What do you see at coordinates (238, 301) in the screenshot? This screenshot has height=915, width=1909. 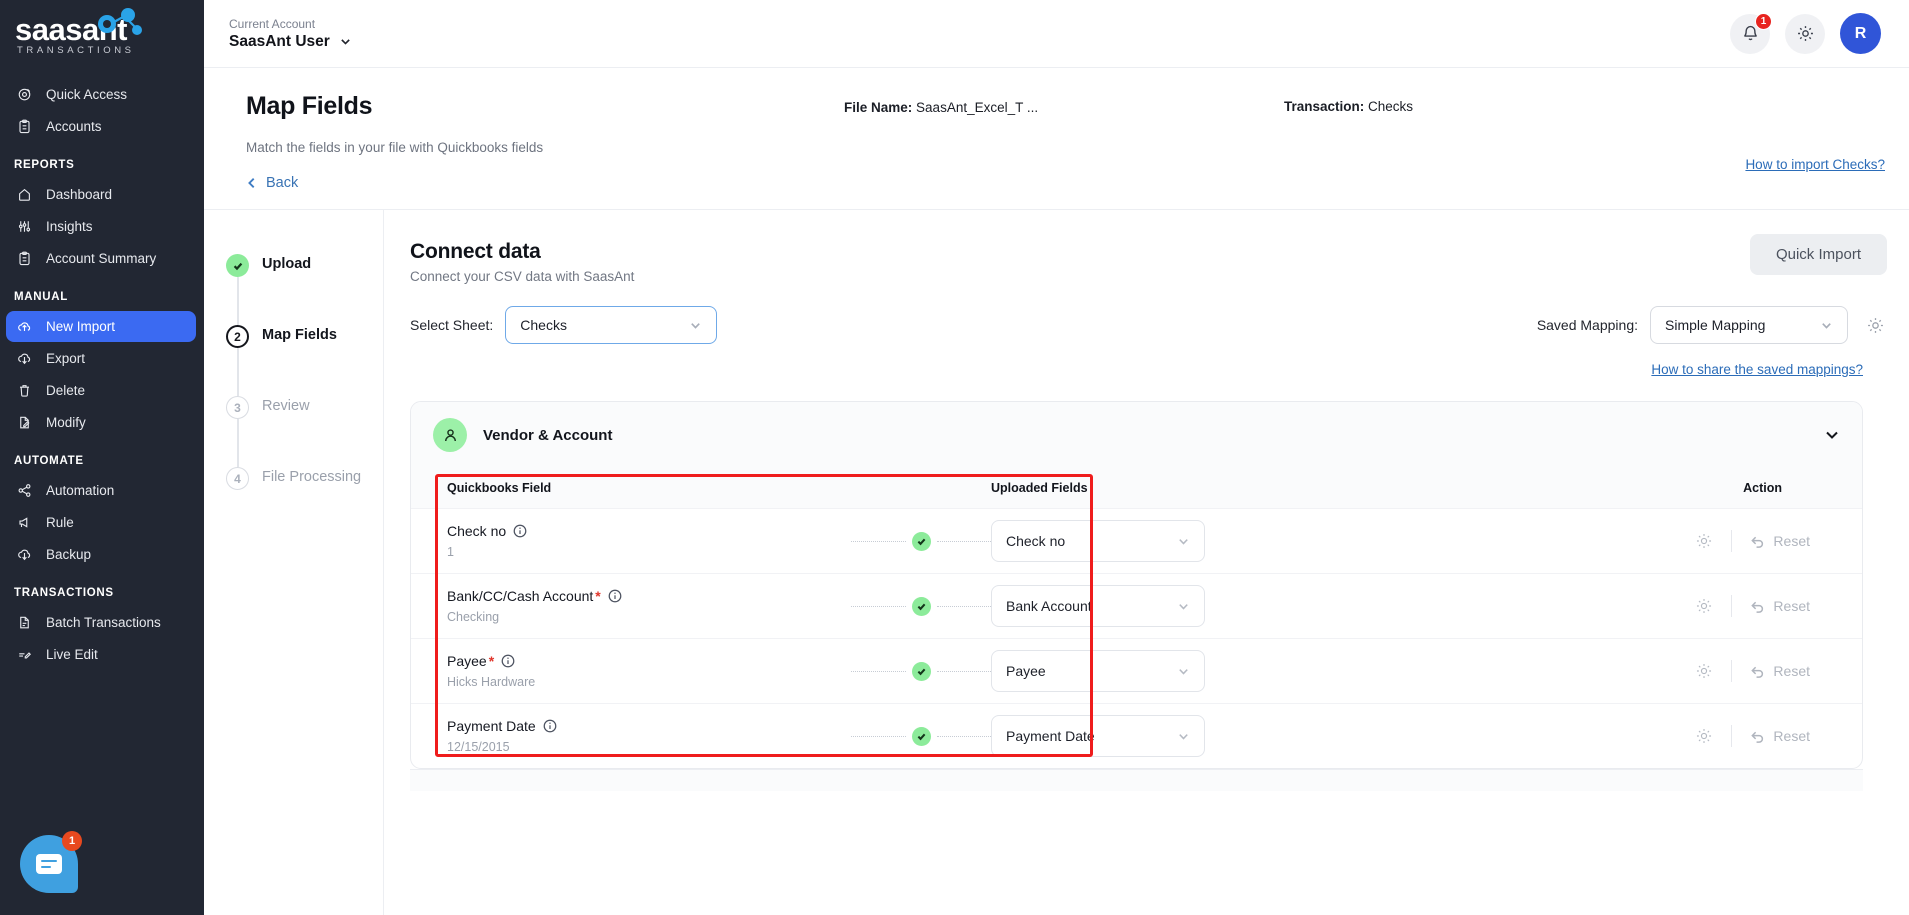 I see `step-connector` at bounding box center [238, 301].